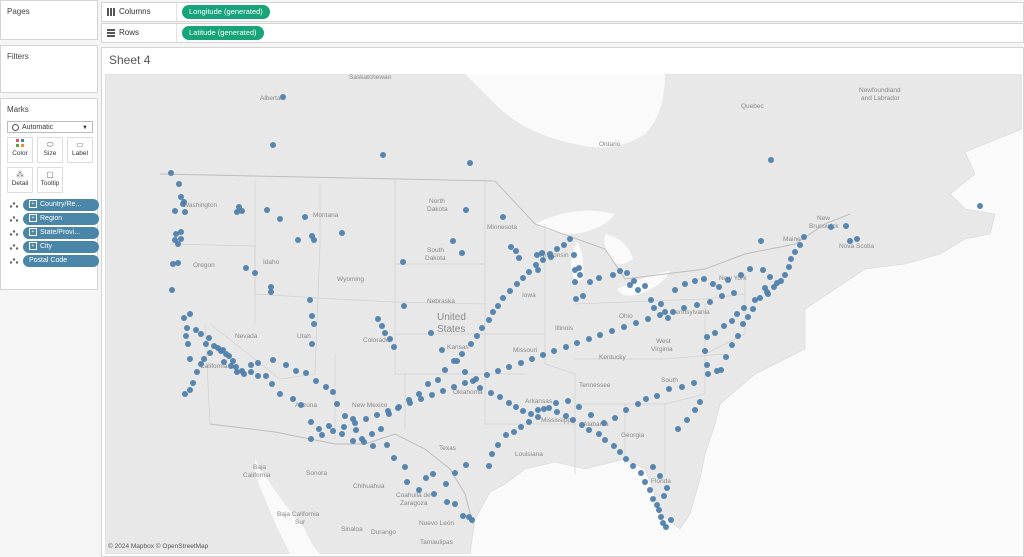 This screenshot has width=1024, height=557. What do you see at coordinates (50, 180) in the screenshot?
I see `tooltip-button: ▢ Tooltip` at bounding box center [50, 180].